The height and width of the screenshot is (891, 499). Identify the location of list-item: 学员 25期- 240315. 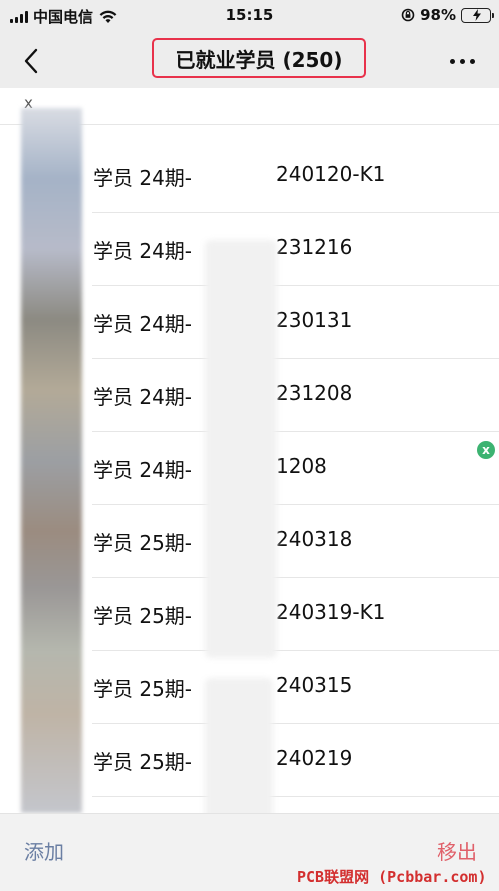
(295, 687).